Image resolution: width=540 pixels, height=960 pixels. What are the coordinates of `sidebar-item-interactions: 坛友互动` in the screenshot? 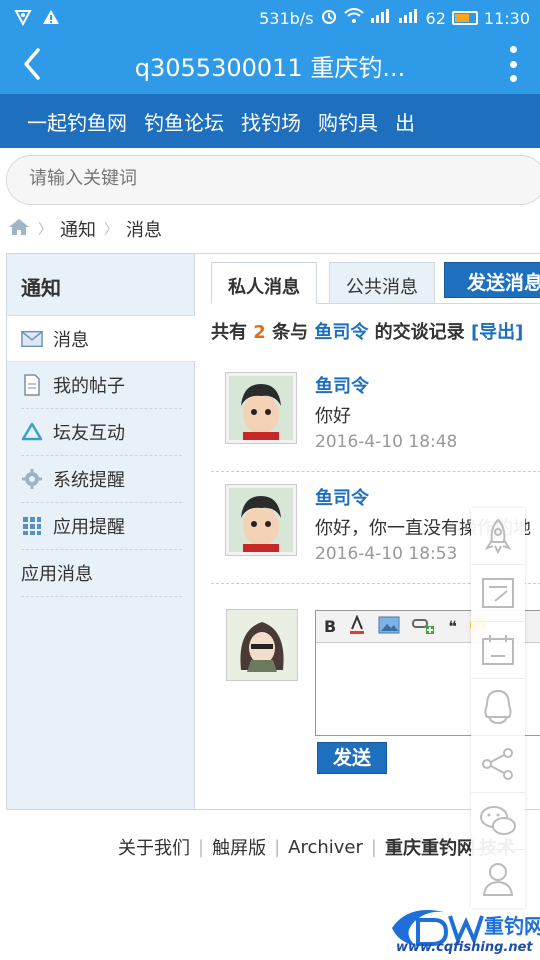 It's located at (101, 432).